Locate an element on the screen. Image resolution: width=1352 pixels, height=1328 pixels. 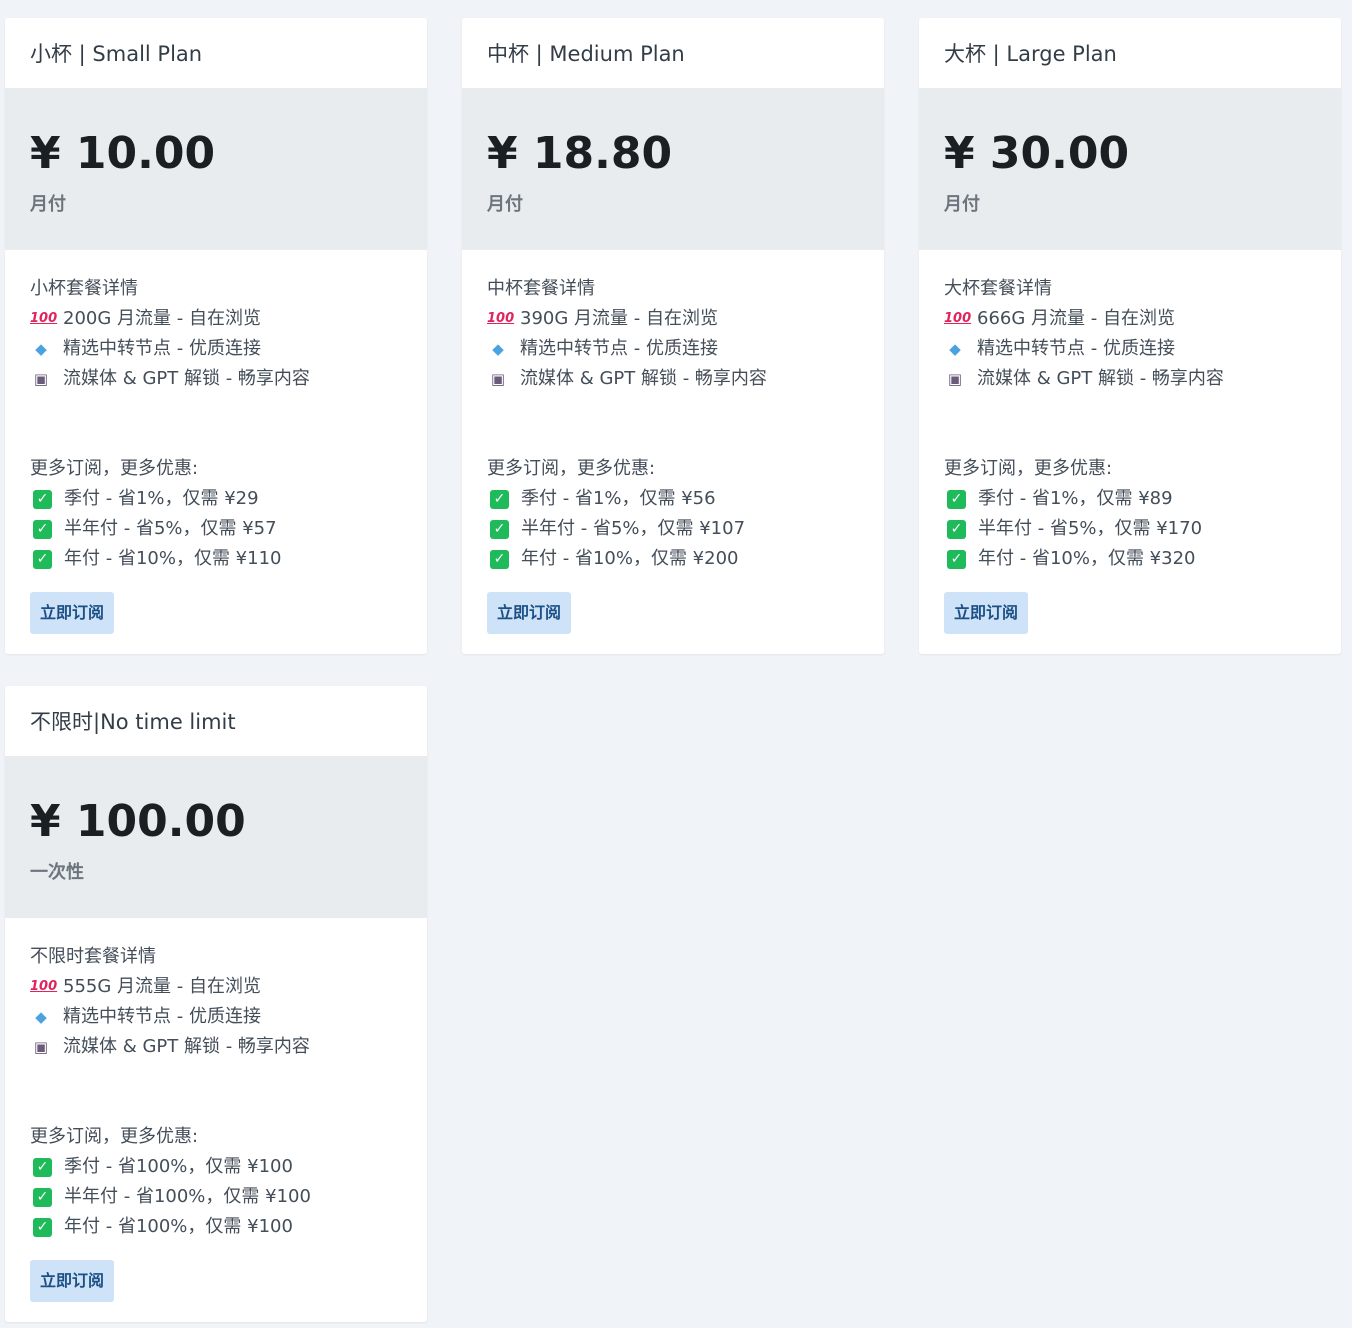
feature-text: 390G 月流量 - 自在浏览 is located at coordinates (619, 318).